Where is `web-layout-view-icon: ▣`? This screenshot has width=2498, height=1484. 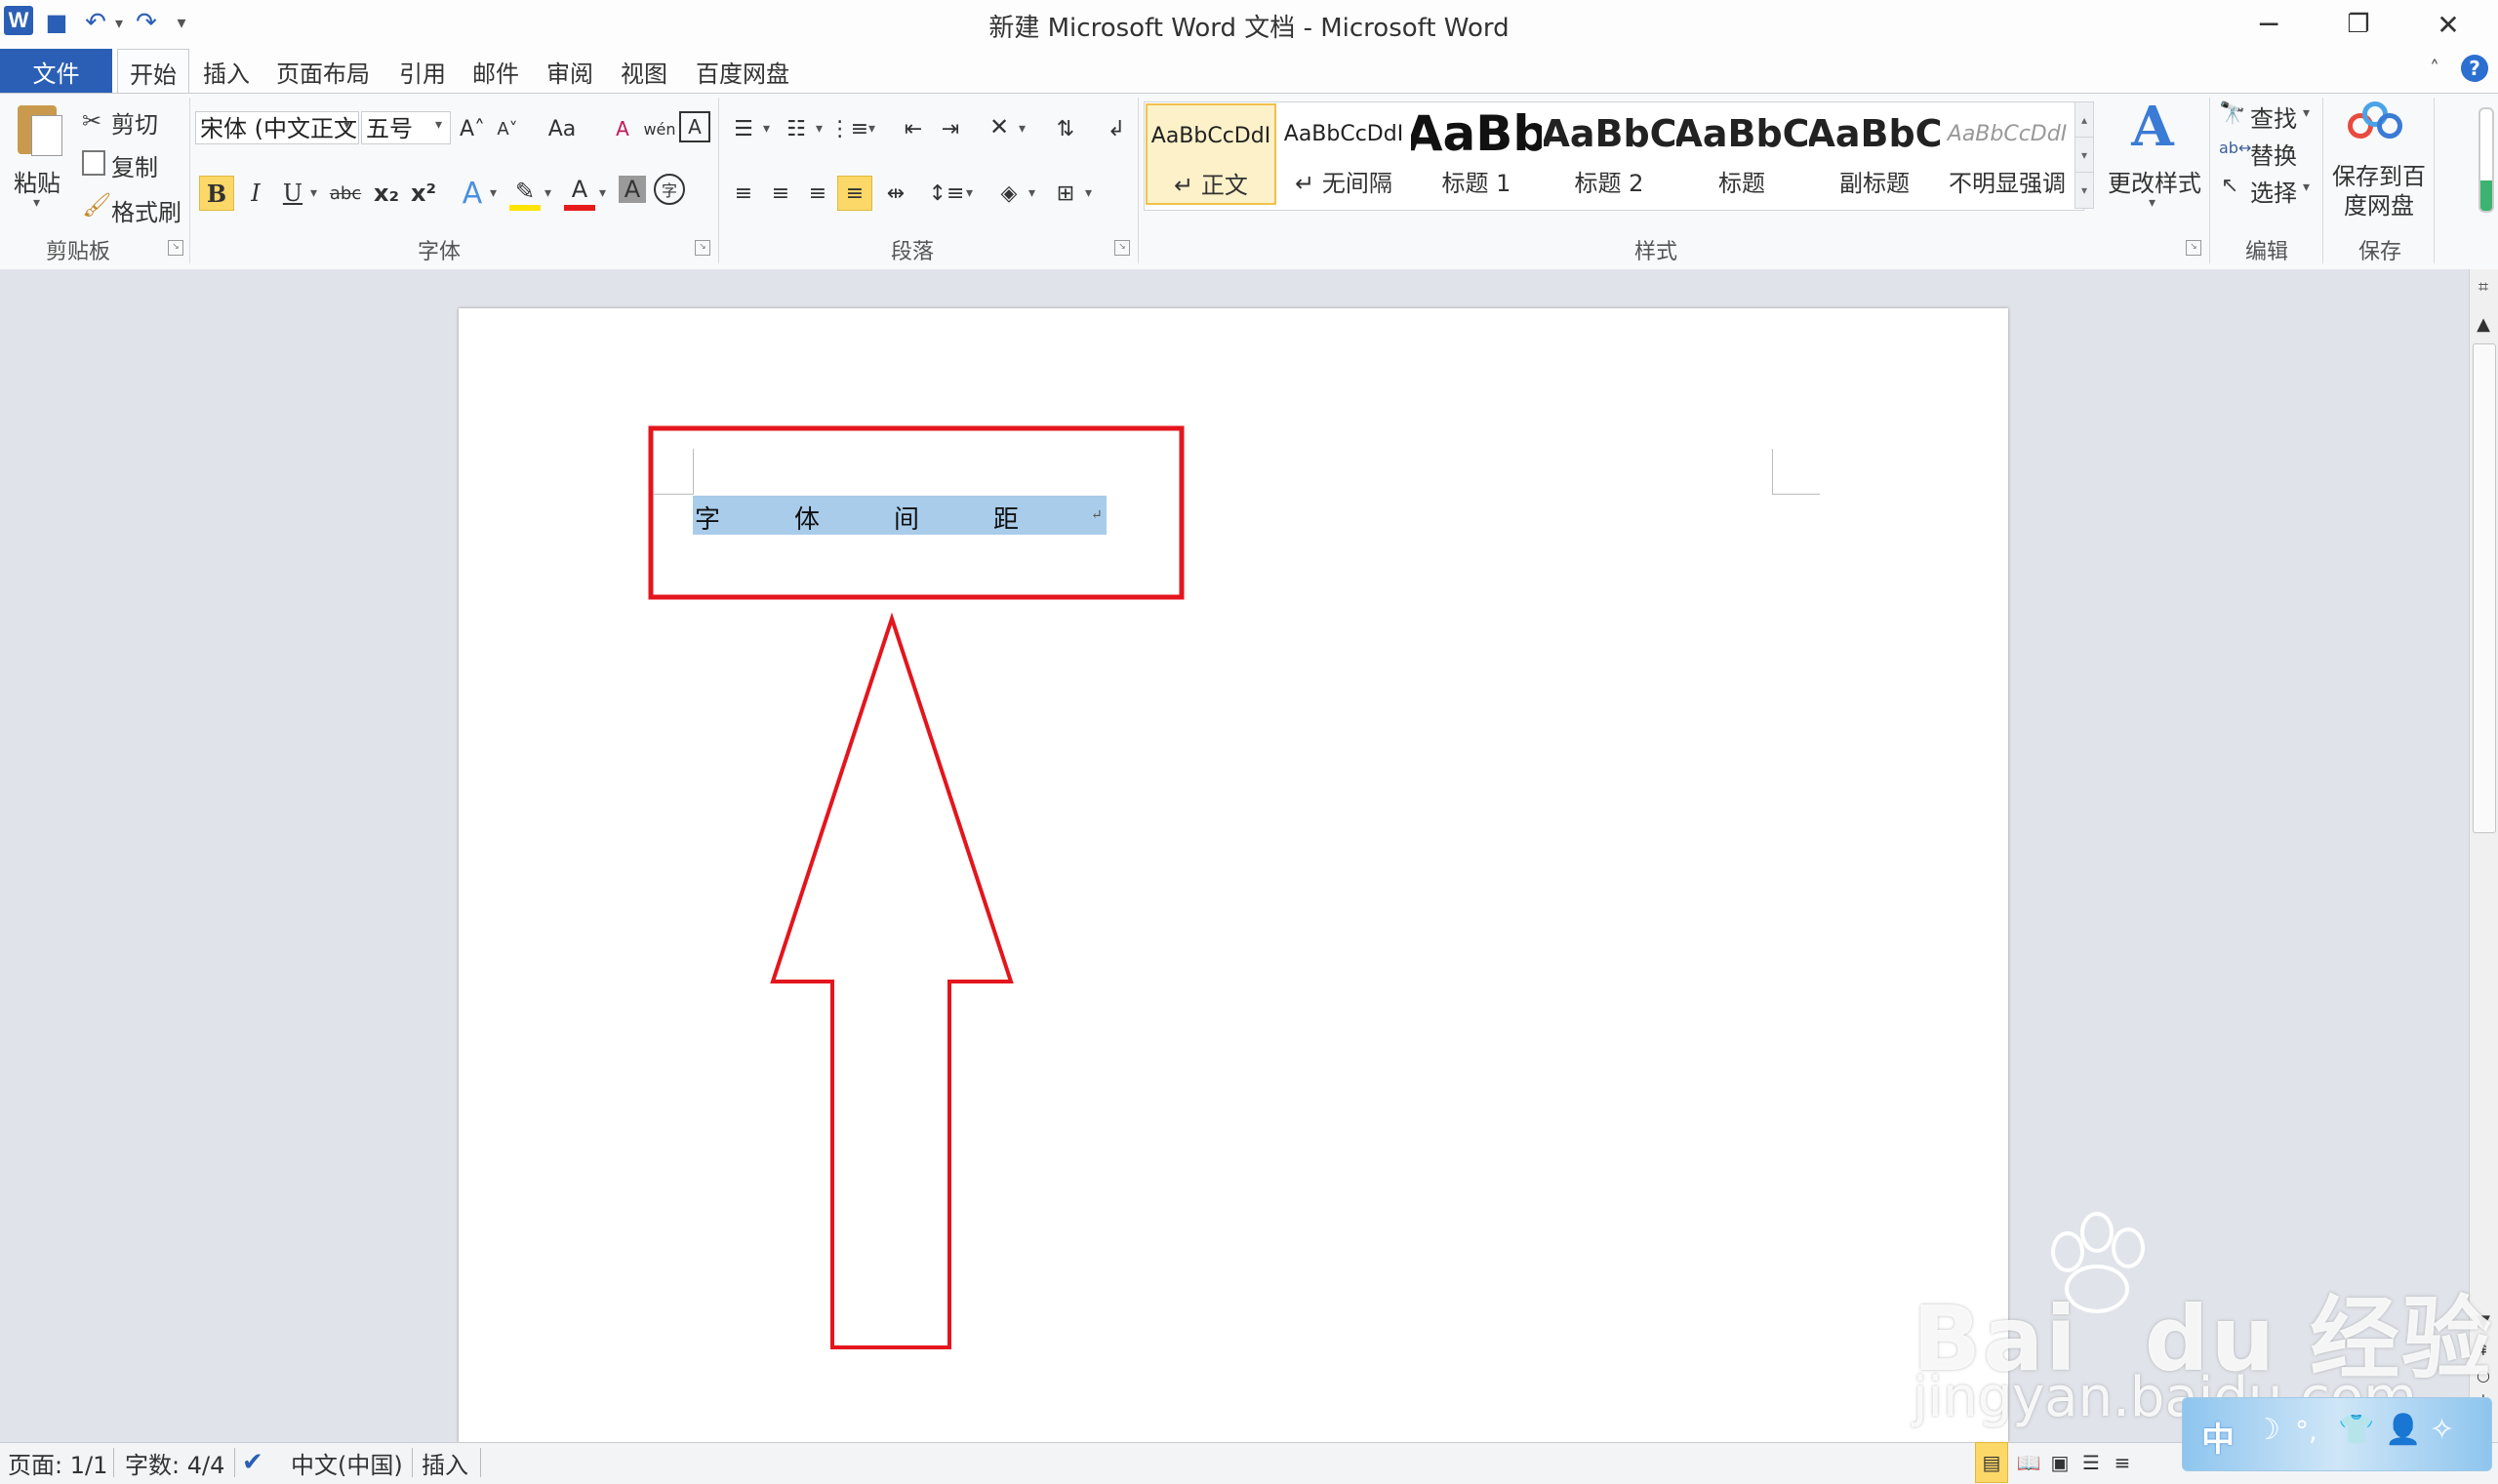 web-layout-view-icon: ▣ is located at coordinates (2060, 1462).